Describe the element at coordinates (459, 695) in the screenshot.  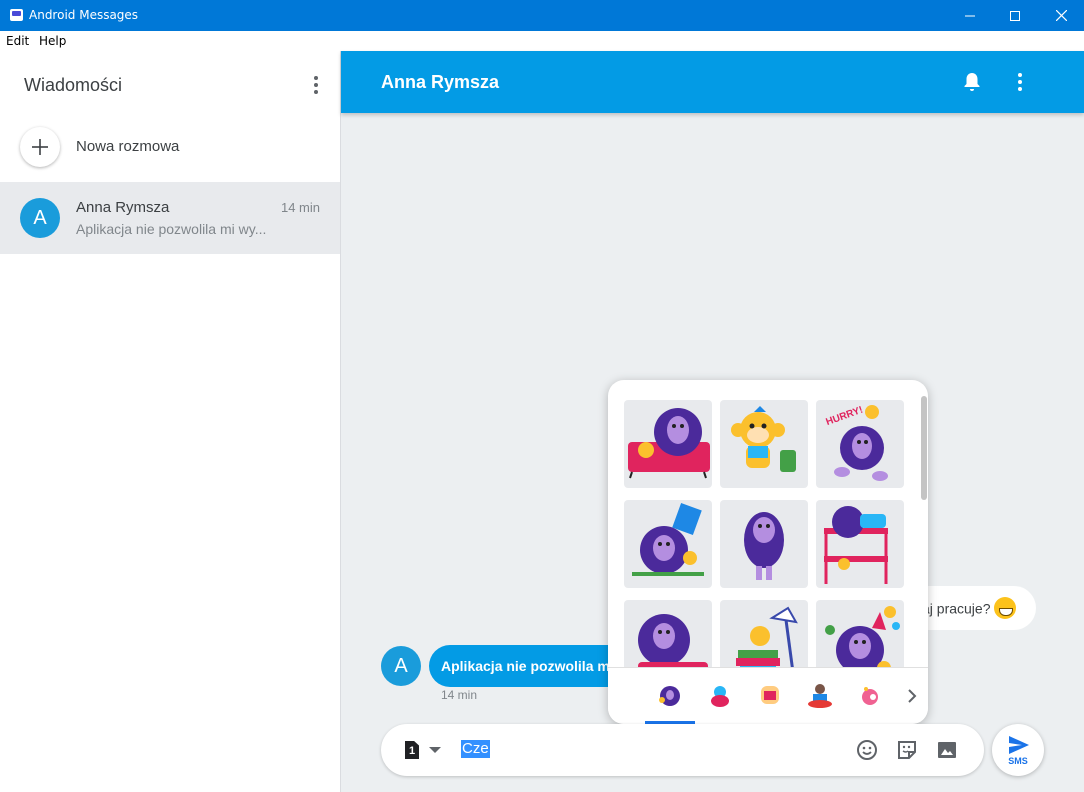
I see `message-time: 14 min` at that location.